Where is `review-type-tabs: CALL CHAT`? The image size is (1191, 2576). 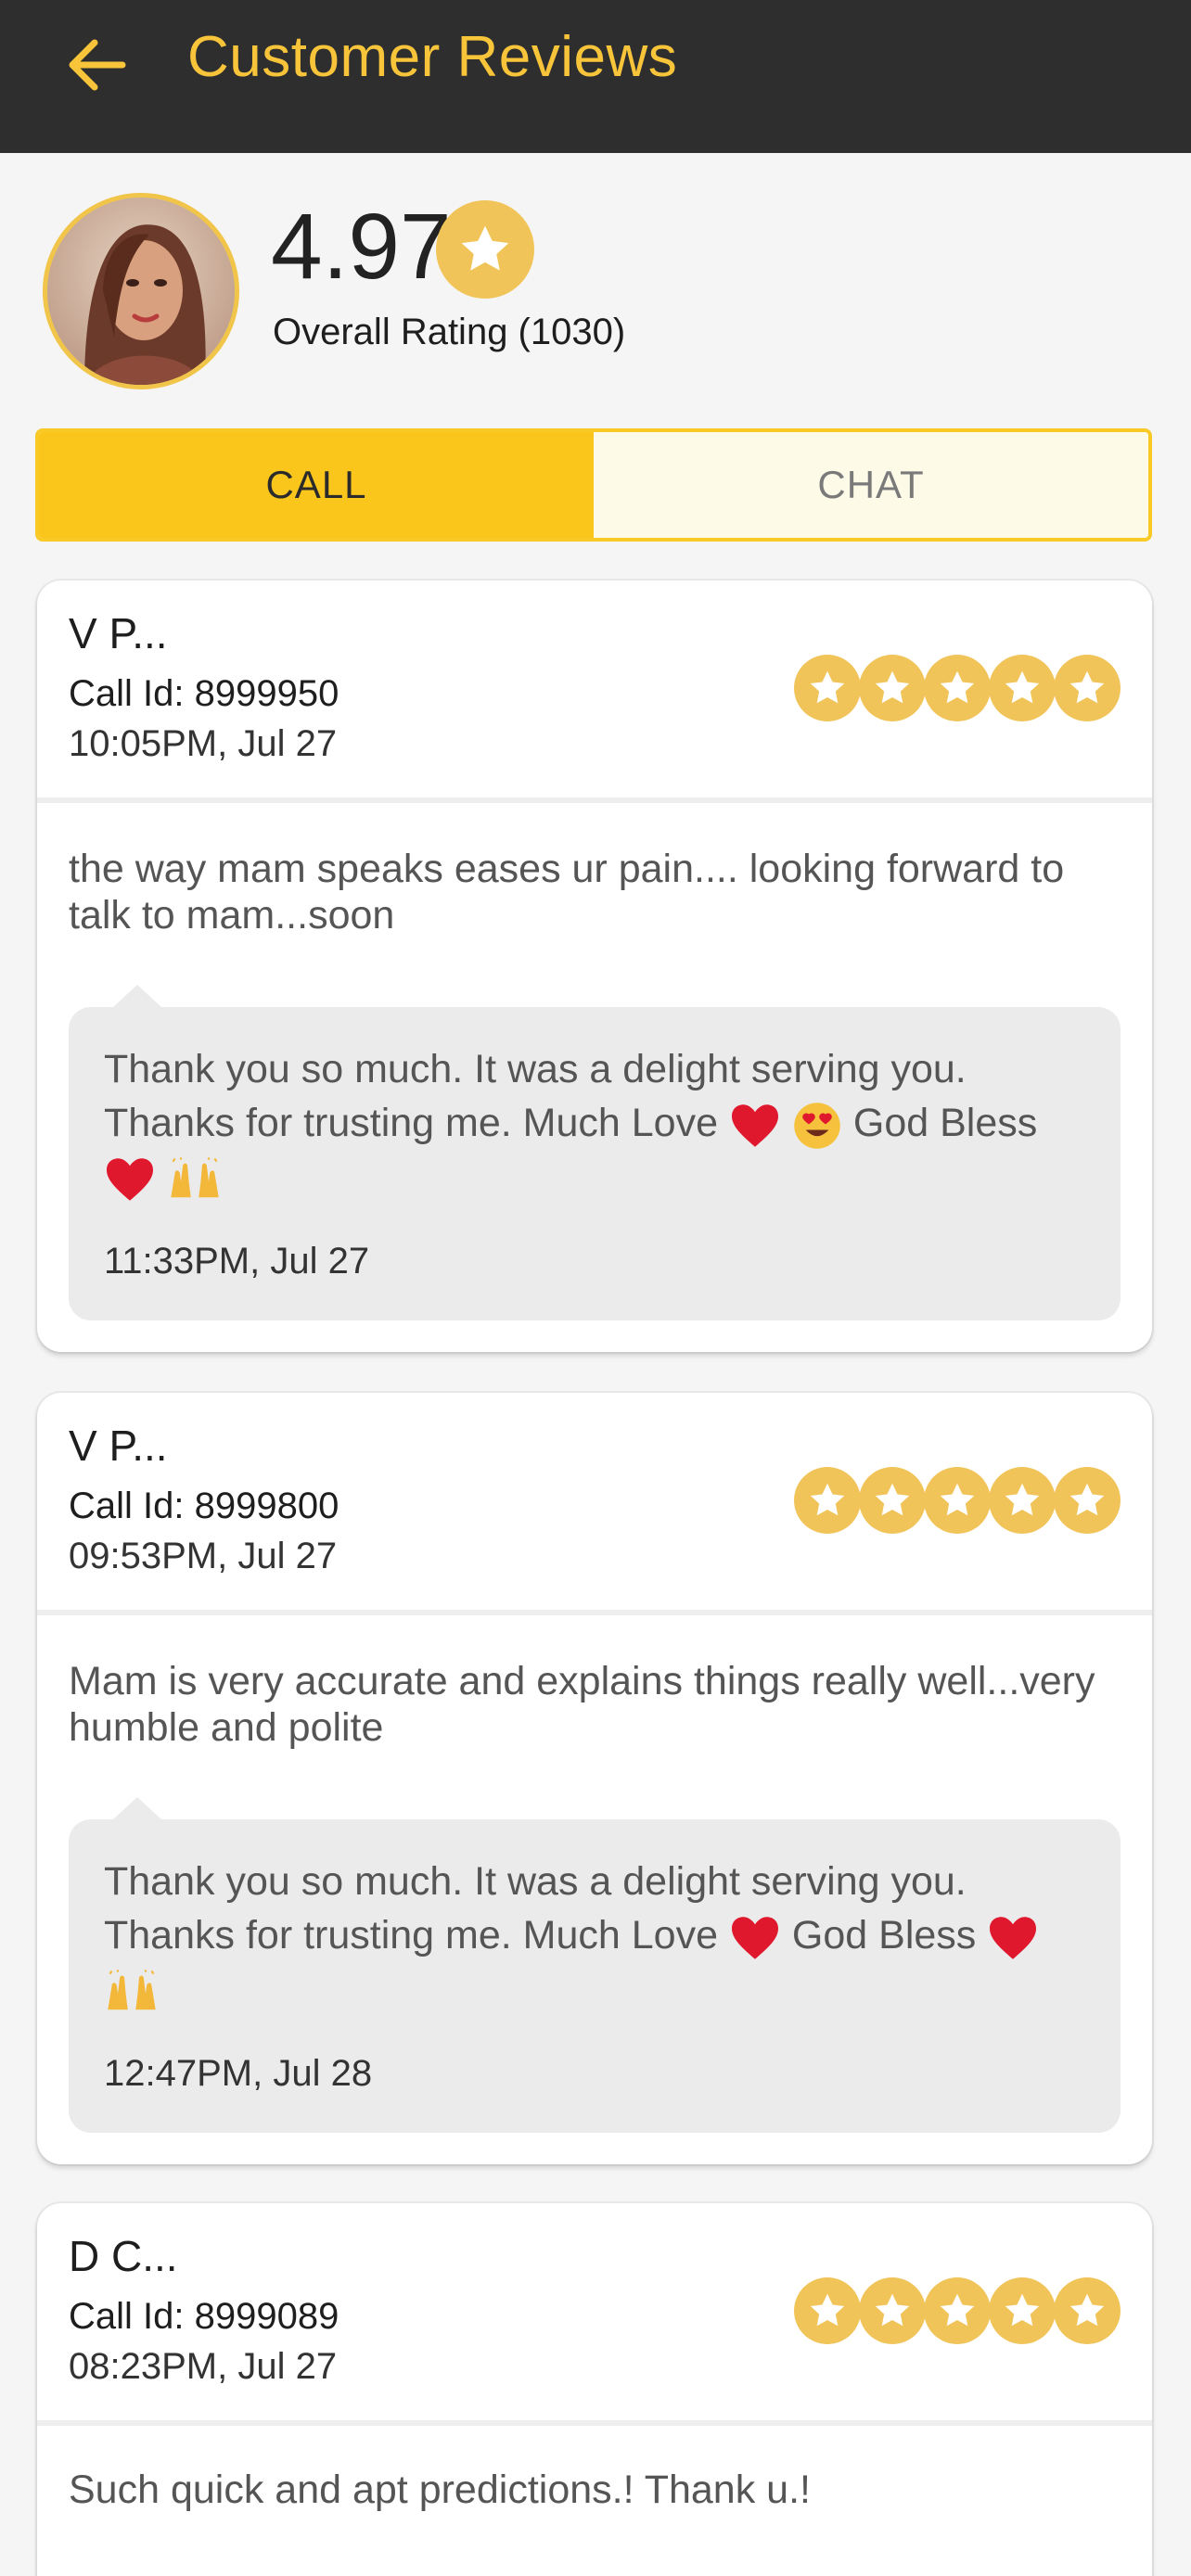
review-type-tabs: CALL CHAT is located at coordinates (593, 485).